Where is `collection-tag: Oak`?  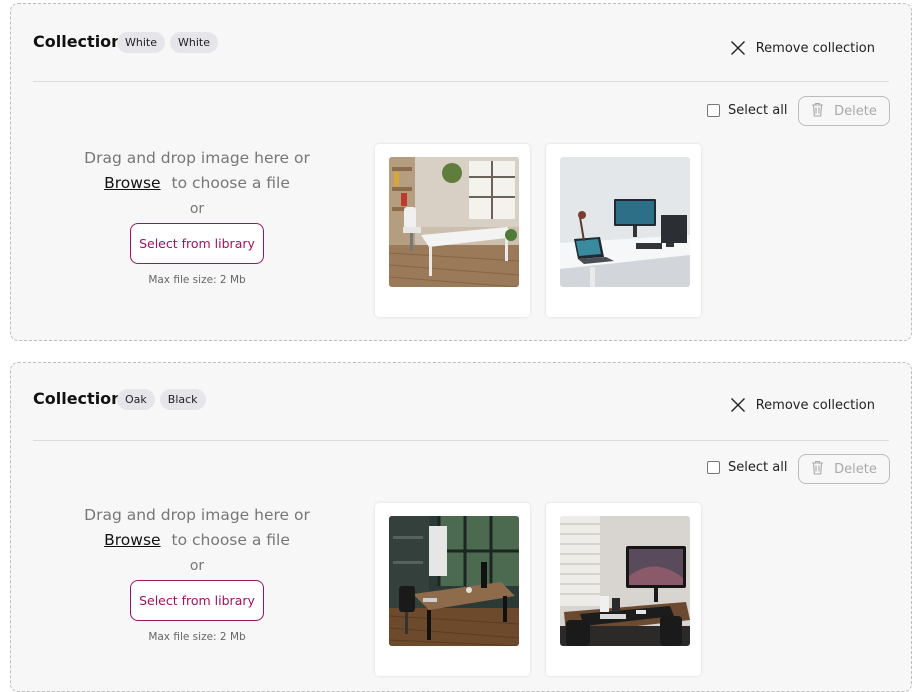
collection-tag: Oak is located at coordinates (136, 399).